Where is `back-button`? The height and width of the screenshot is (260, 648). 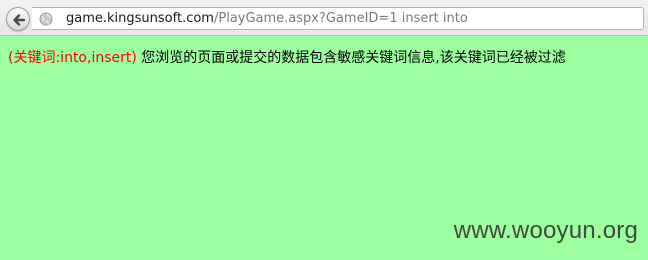 back-button is located at coordinates (18, 19).